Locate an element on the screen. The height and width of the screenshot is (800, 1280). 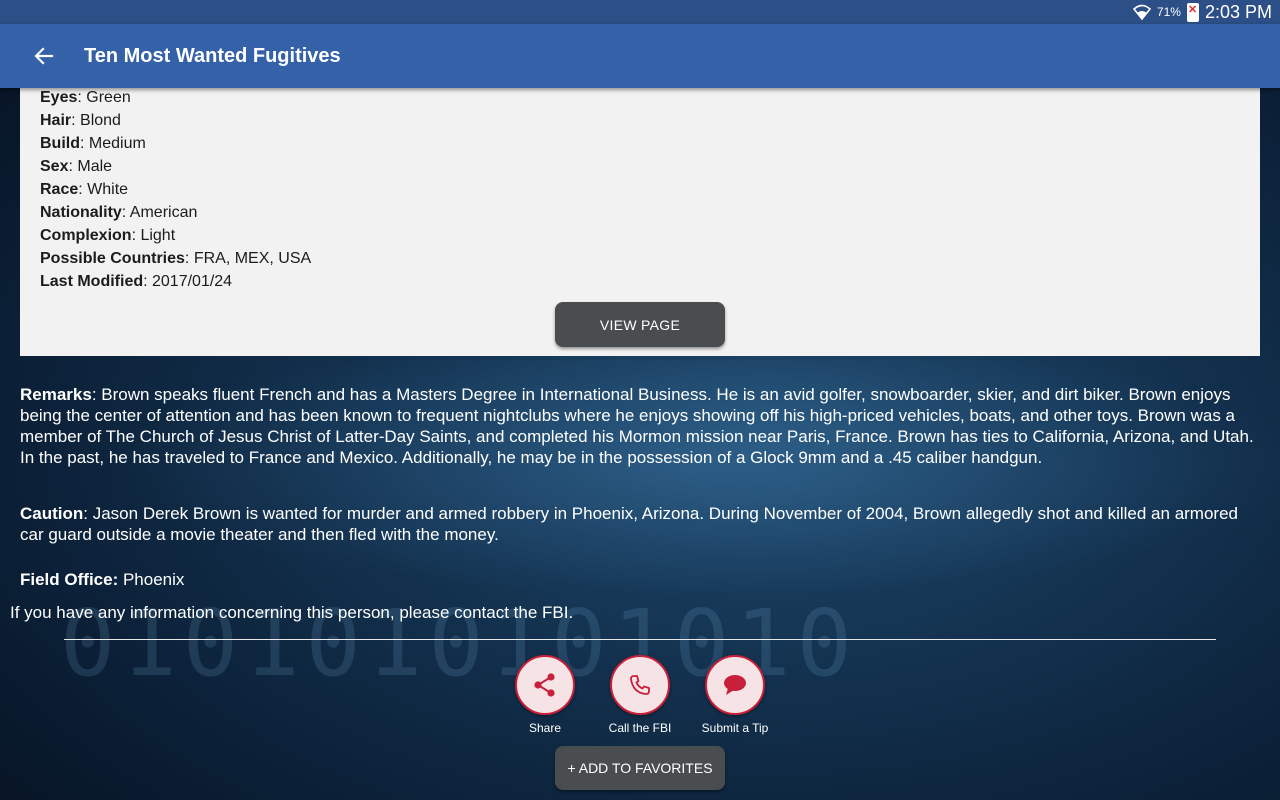
app-bar: Ten Most Wanted Fugitives is located at coordinates (640, 56).